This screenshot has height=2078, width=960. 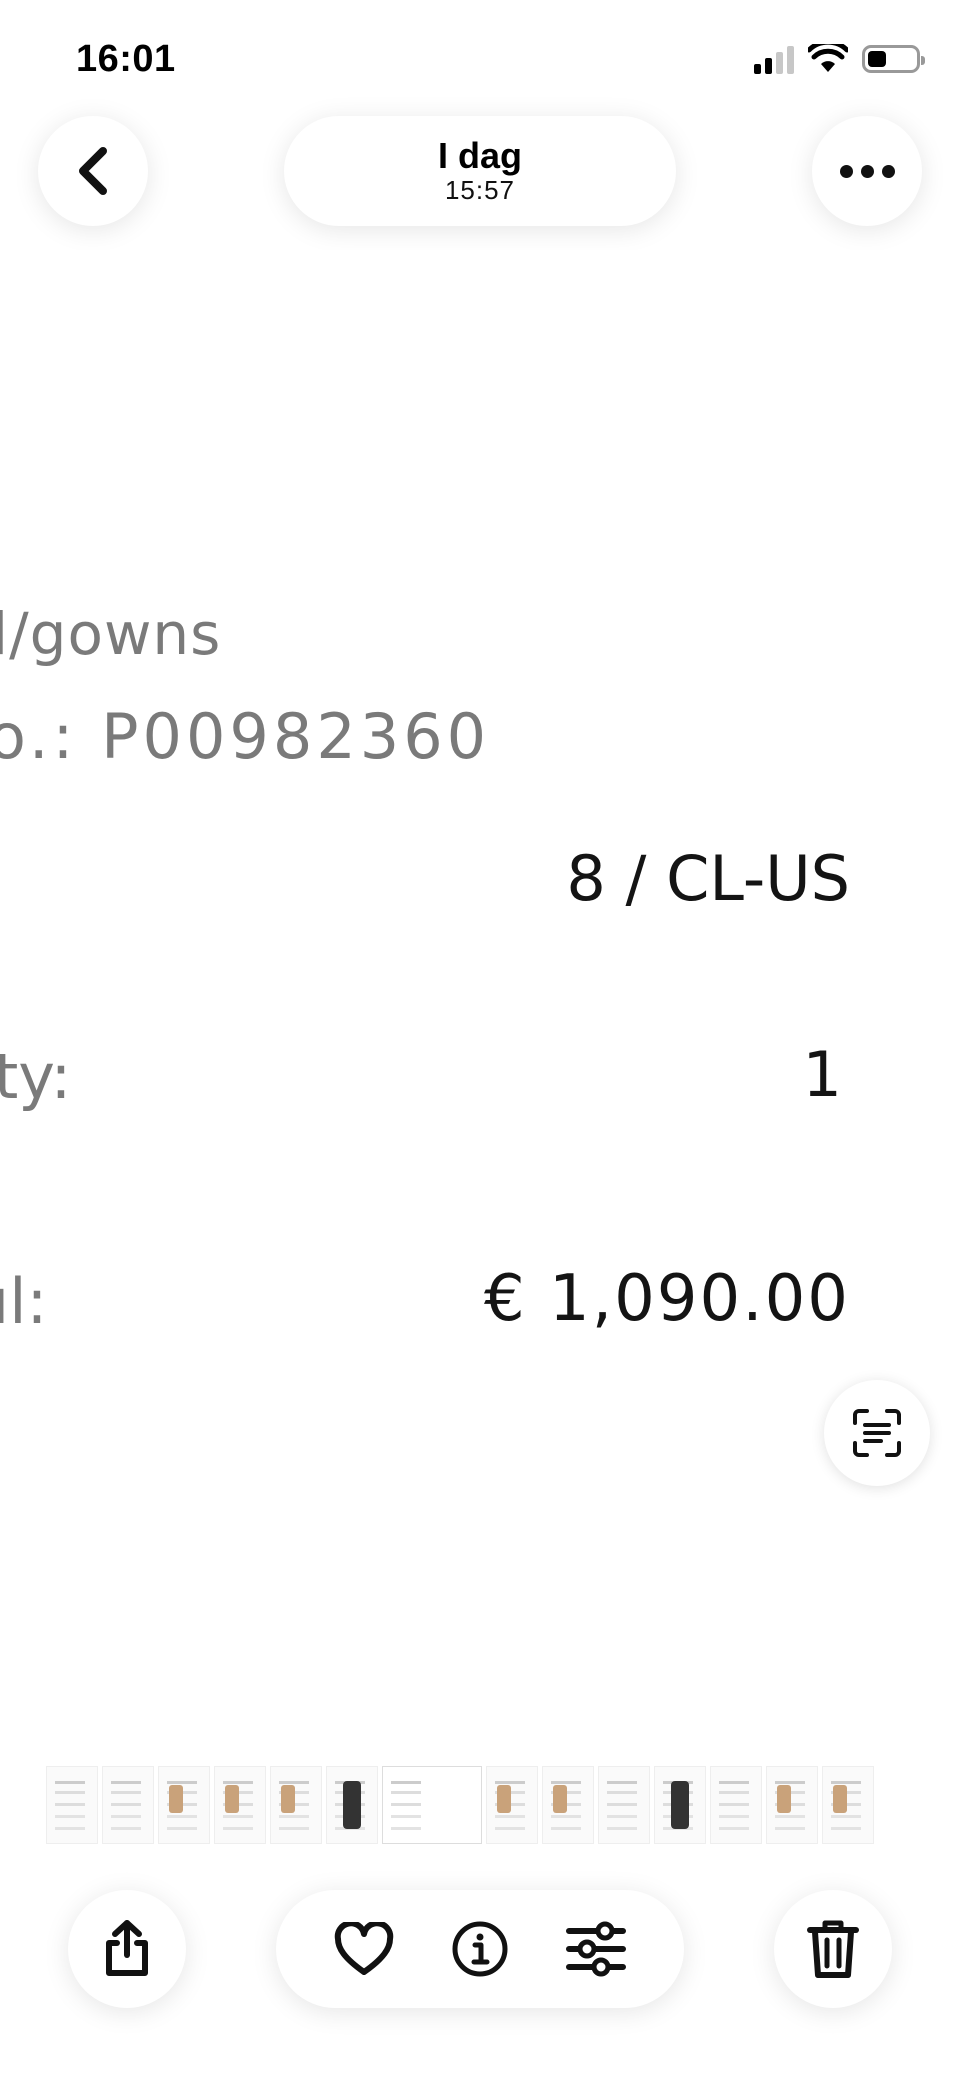 I want to click on photo-date: I dag, so click(x=479, y=155).